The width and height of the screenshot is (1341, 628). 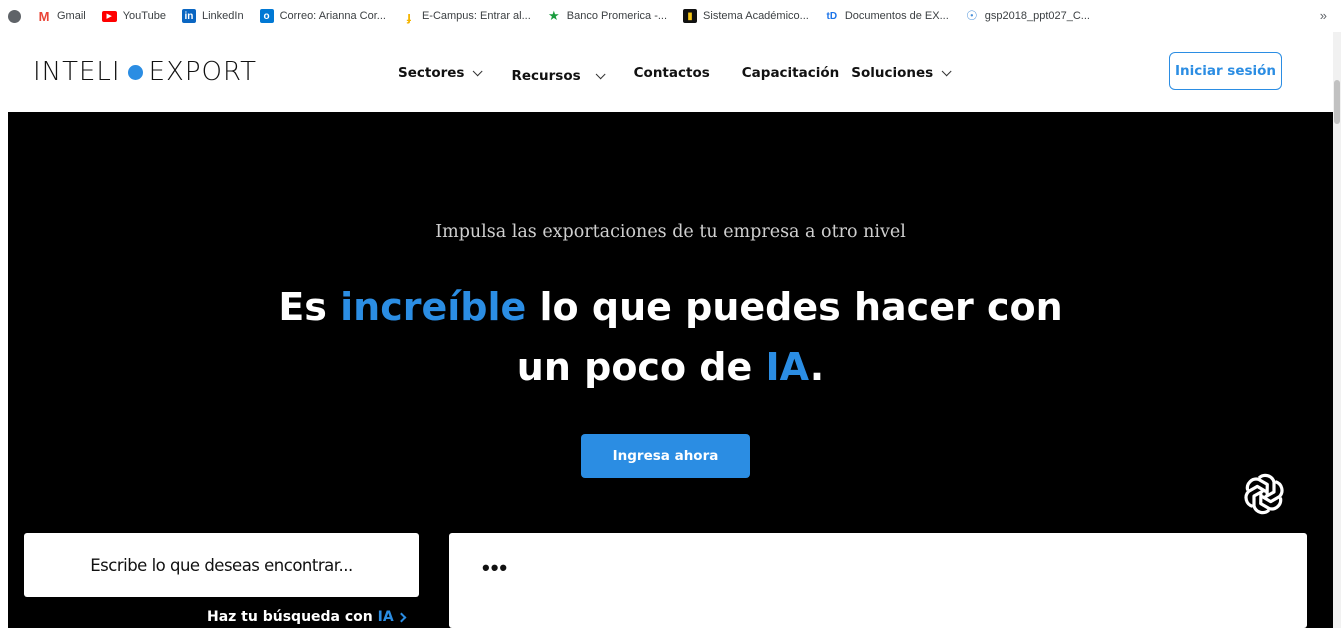 I want to click on scrollbar-thumb, so click(x=1337, y=102).